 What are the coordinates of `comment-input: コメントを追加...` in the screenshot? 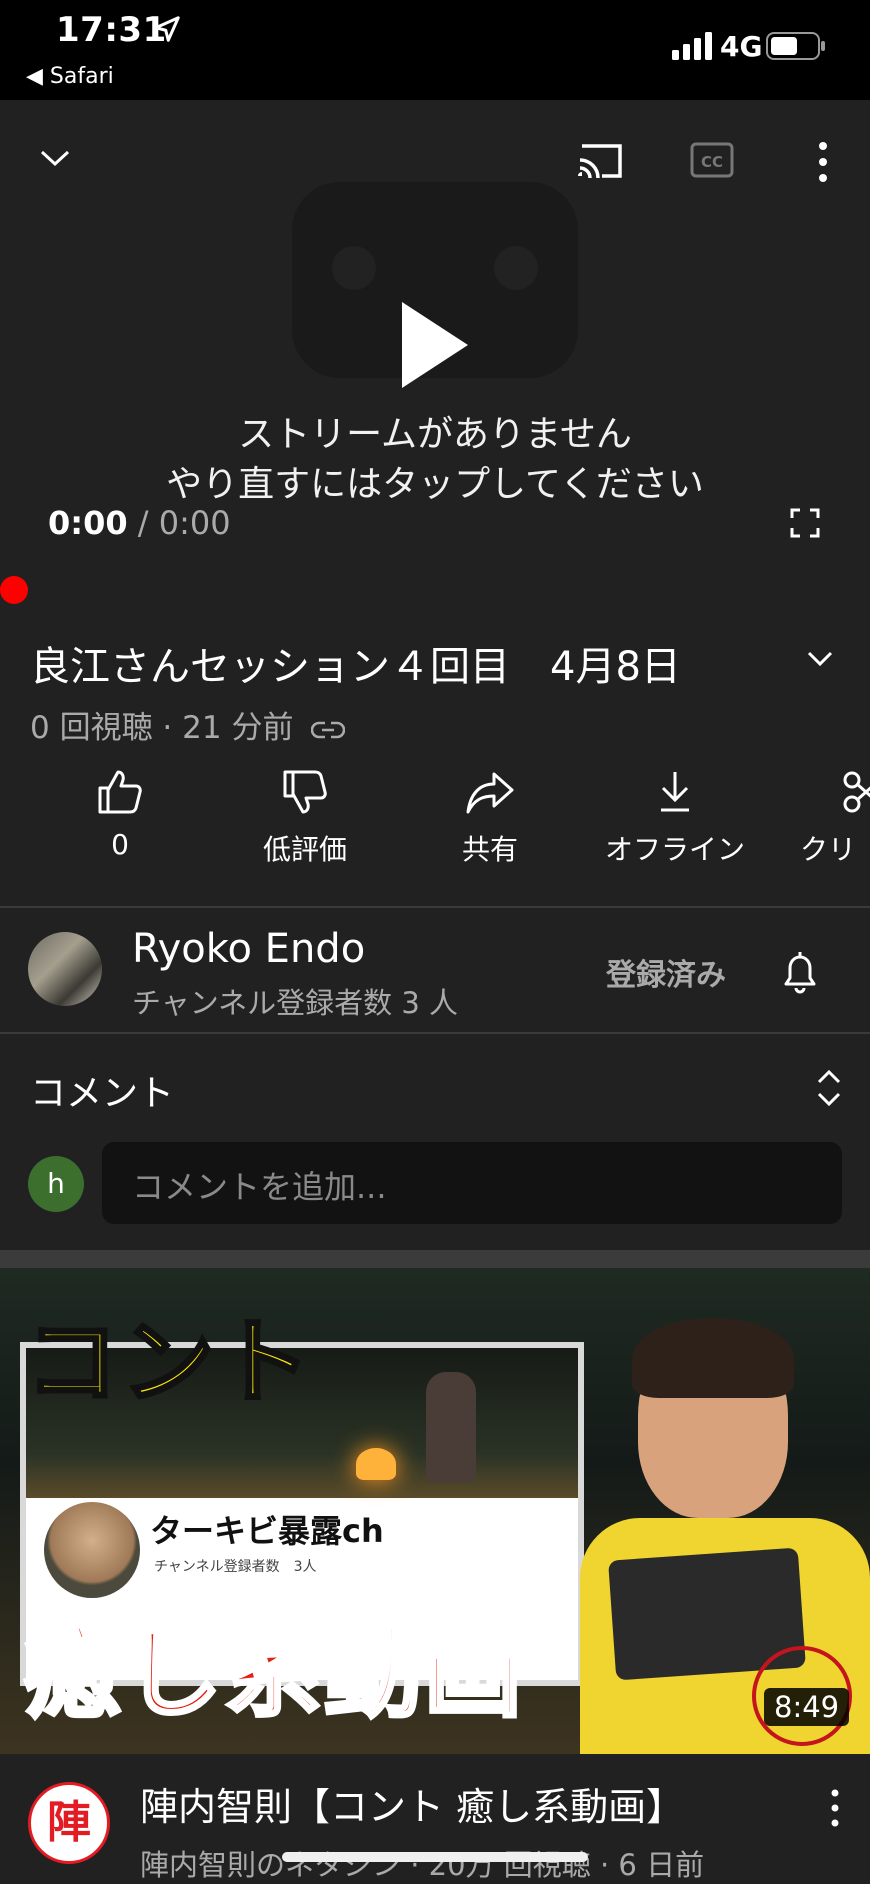 It's located at (472, 1183).